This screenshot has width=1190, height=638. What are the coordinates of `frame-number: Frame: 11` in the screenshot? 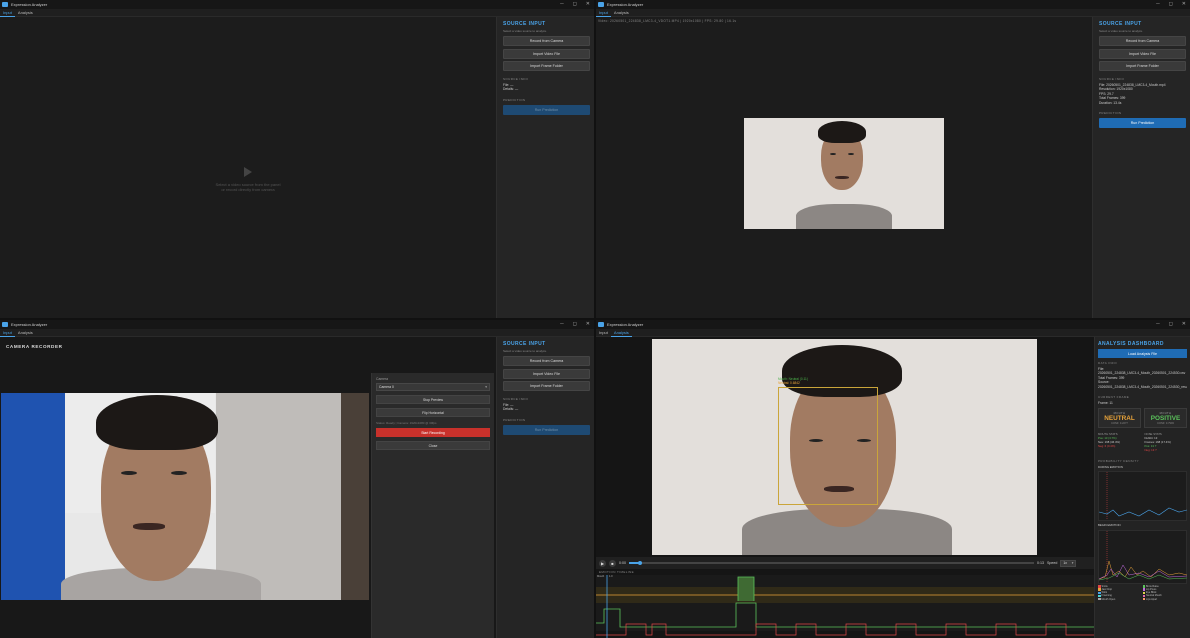 It's located at (1105, 403).